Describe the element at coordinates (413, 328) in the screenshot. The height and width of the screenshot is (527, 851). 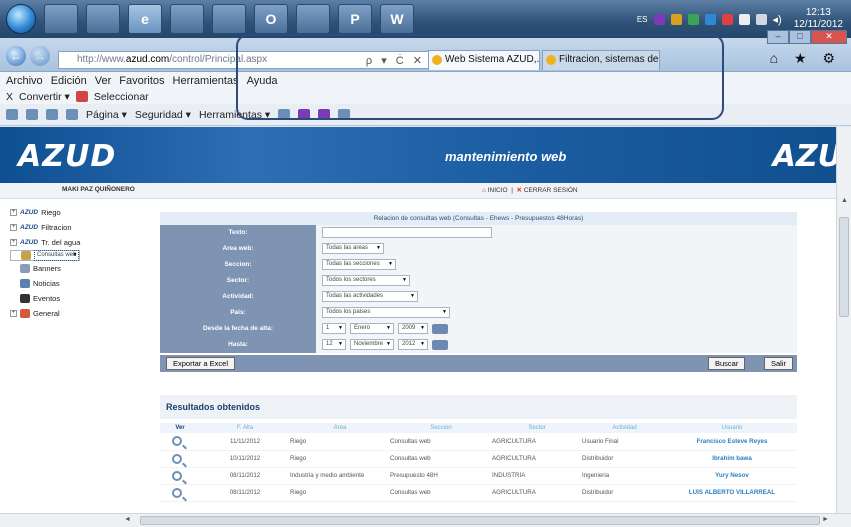
I see `desde-year-select: 2009` at that location.